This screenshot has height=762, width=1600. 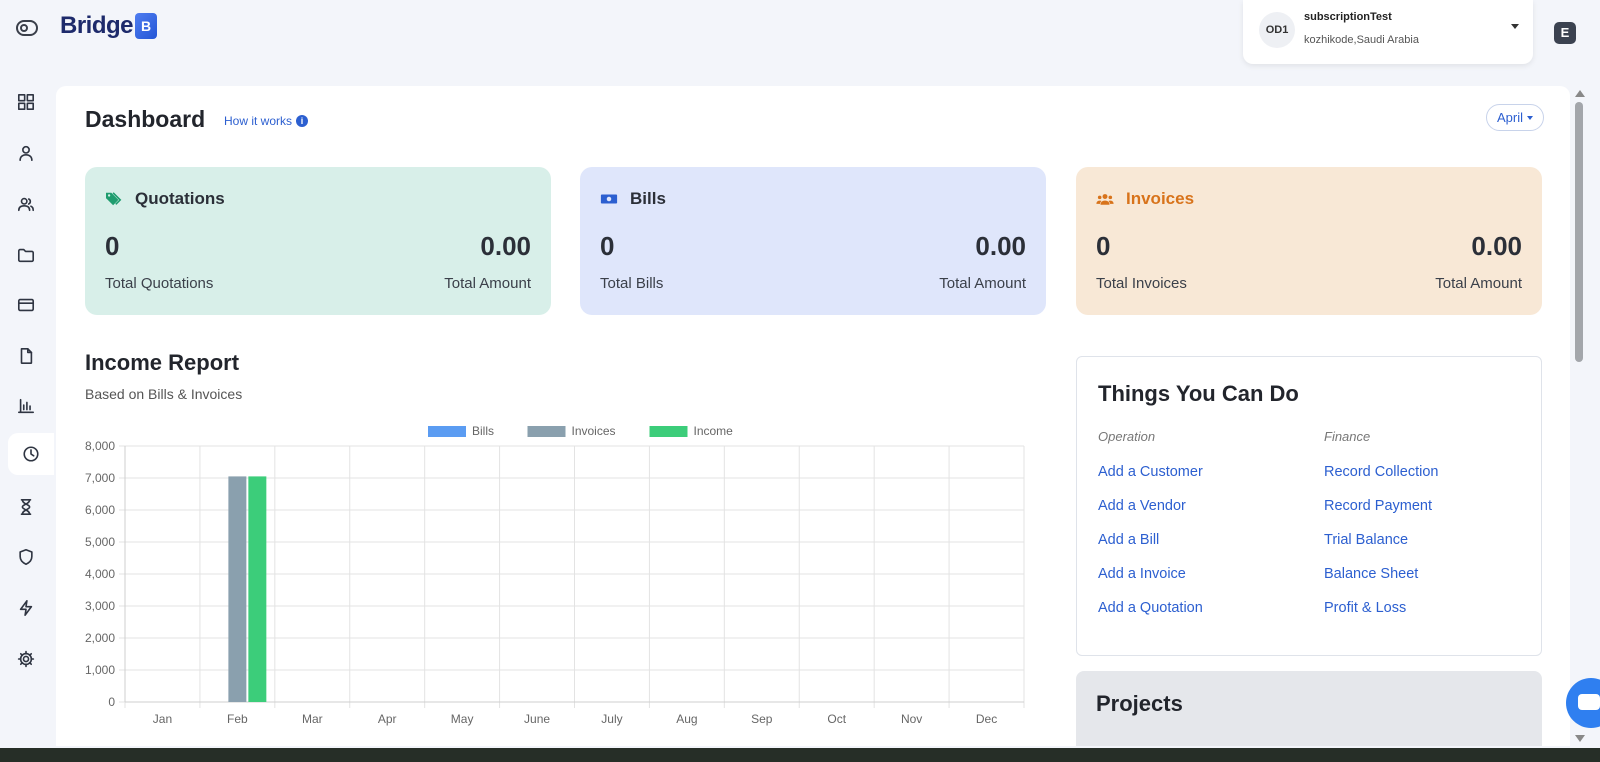 What do you see at coordinates (258, 121) in the screenshot?
I see `how-it-works-label: How it works` at bounding box center [258, 121].